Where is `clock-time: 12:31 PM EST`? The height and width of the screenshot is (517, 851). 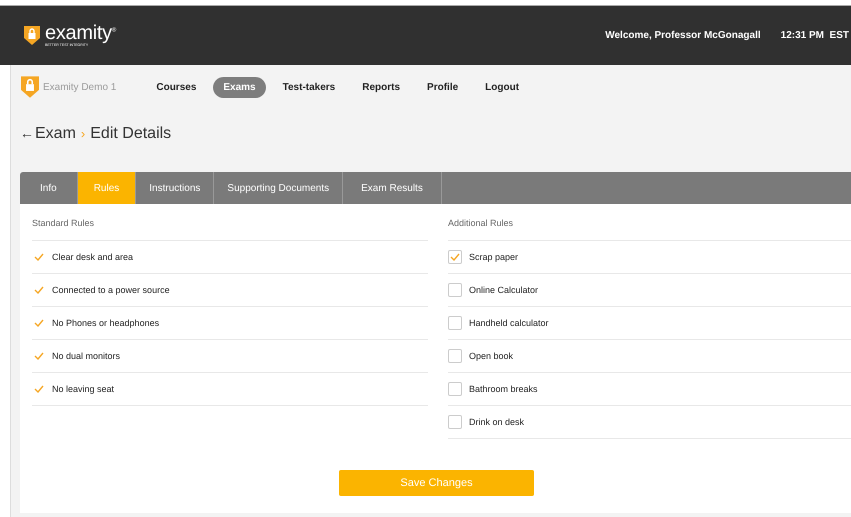
clock-time: 12:31 PM EST is located at coordinates (814, 35).